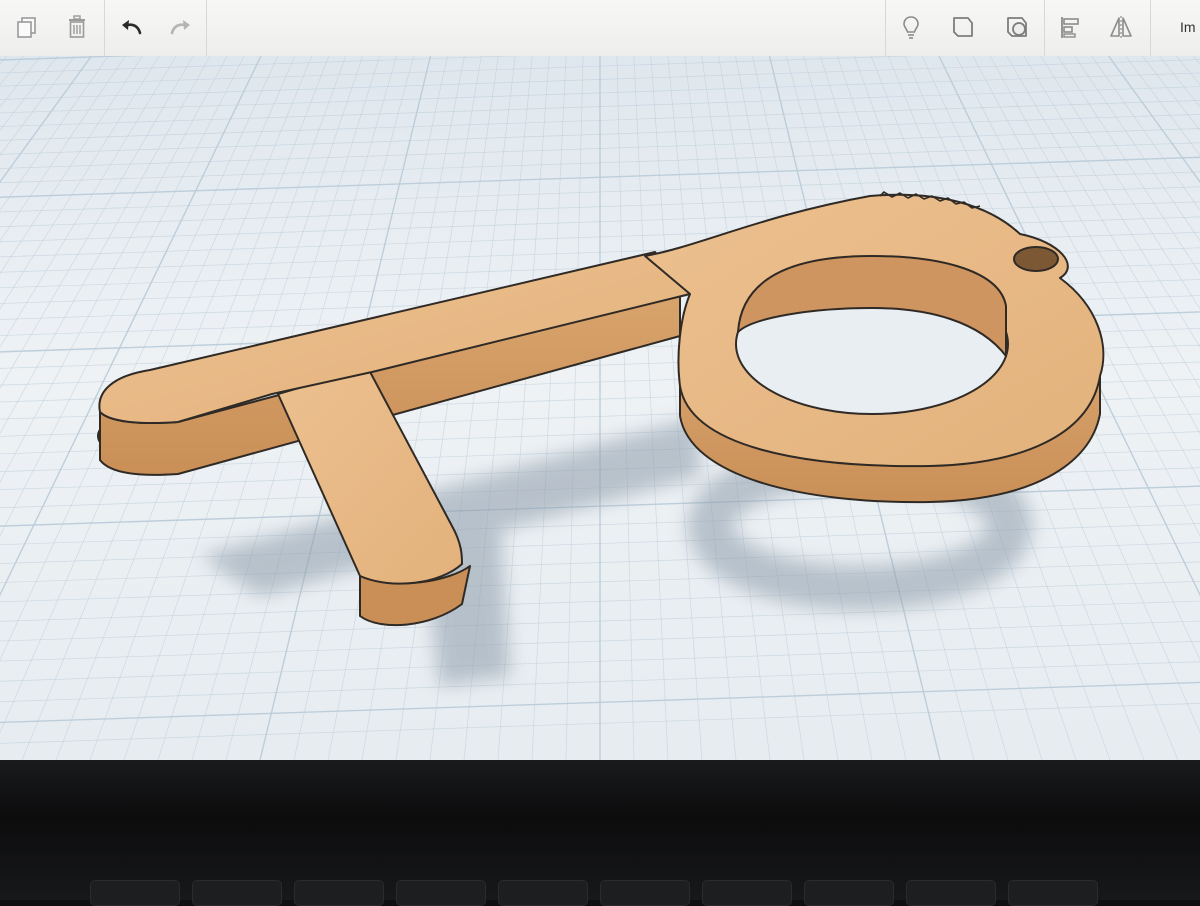 The image size is (1200, 906). I want to click on trash-icon, so click(77, 26).